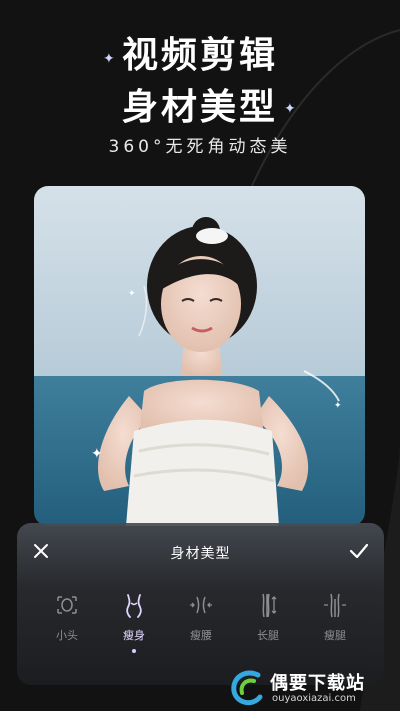 This screenshot has width=400, height=711. Describe the element at coordinates (134, 635) in the screenshot. I see `tool-label: 瘦身` at that location.